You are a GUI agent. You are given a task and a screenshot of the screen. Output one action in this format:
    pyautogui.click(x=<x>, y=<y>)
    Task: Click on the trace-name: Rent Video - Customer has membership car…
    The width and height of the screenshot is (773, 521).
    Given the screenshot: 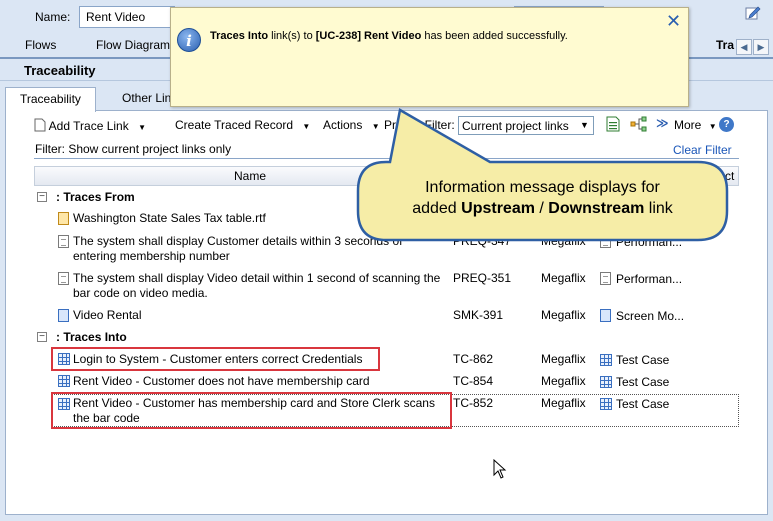 What is the action you would take?
    pyautogui.click(x=262, y=411)
    